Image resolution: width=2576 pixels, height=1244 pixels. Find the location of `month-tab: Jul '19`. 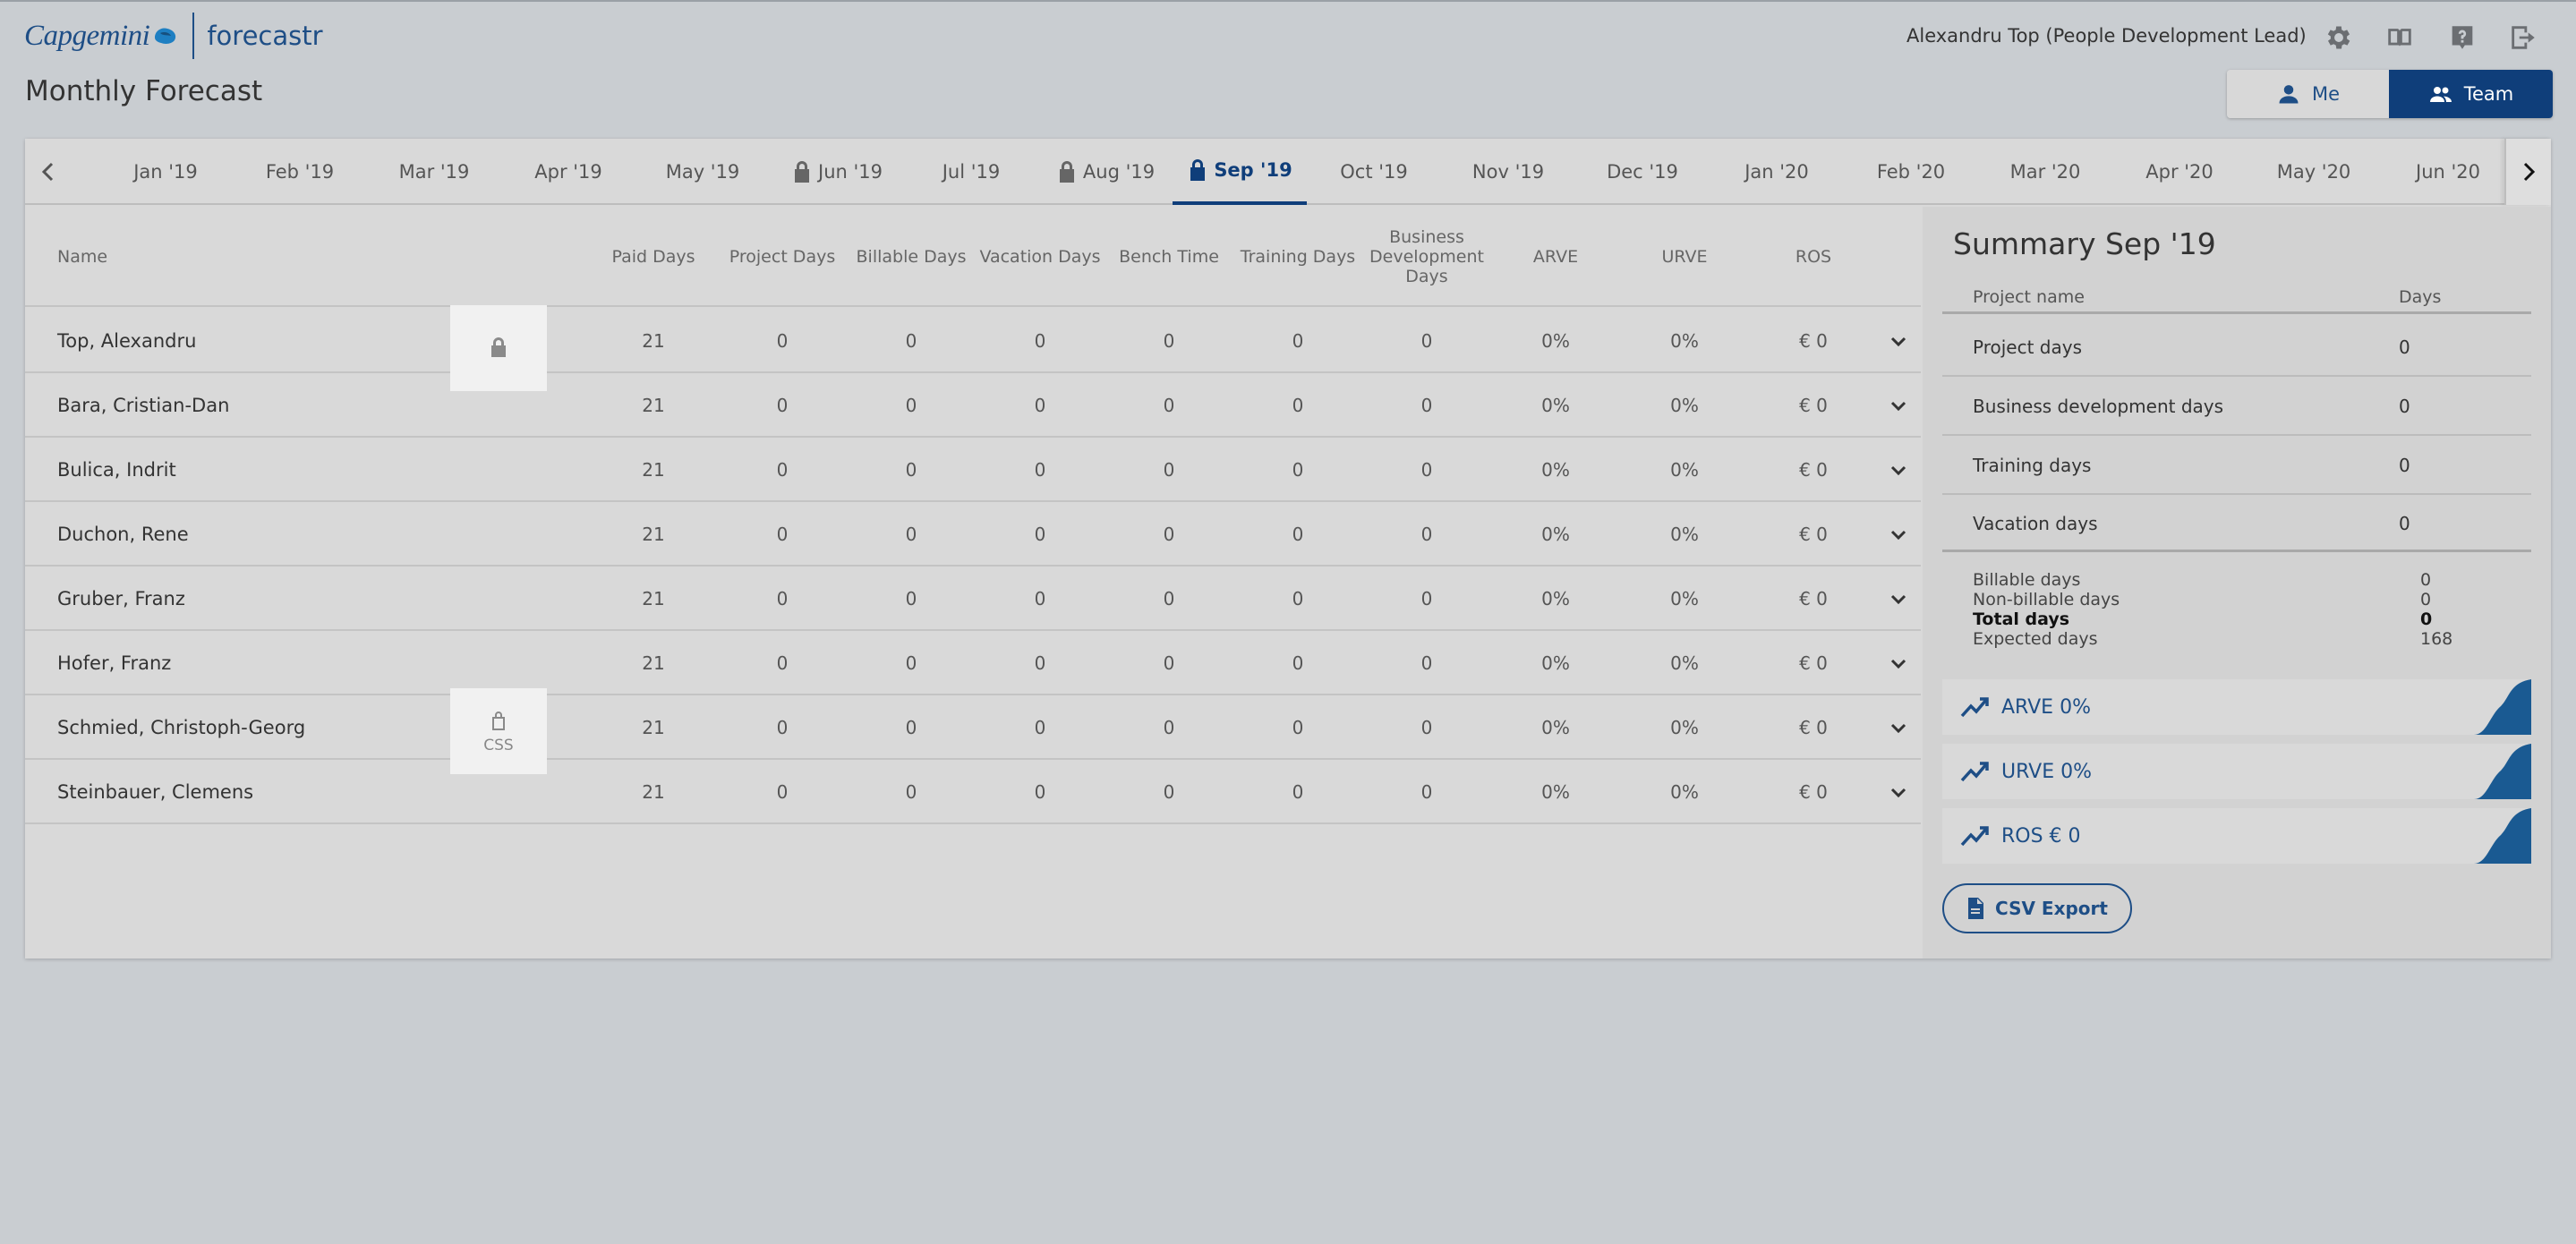

month-tab: Jul '19 is located at coordinates (971, 172).